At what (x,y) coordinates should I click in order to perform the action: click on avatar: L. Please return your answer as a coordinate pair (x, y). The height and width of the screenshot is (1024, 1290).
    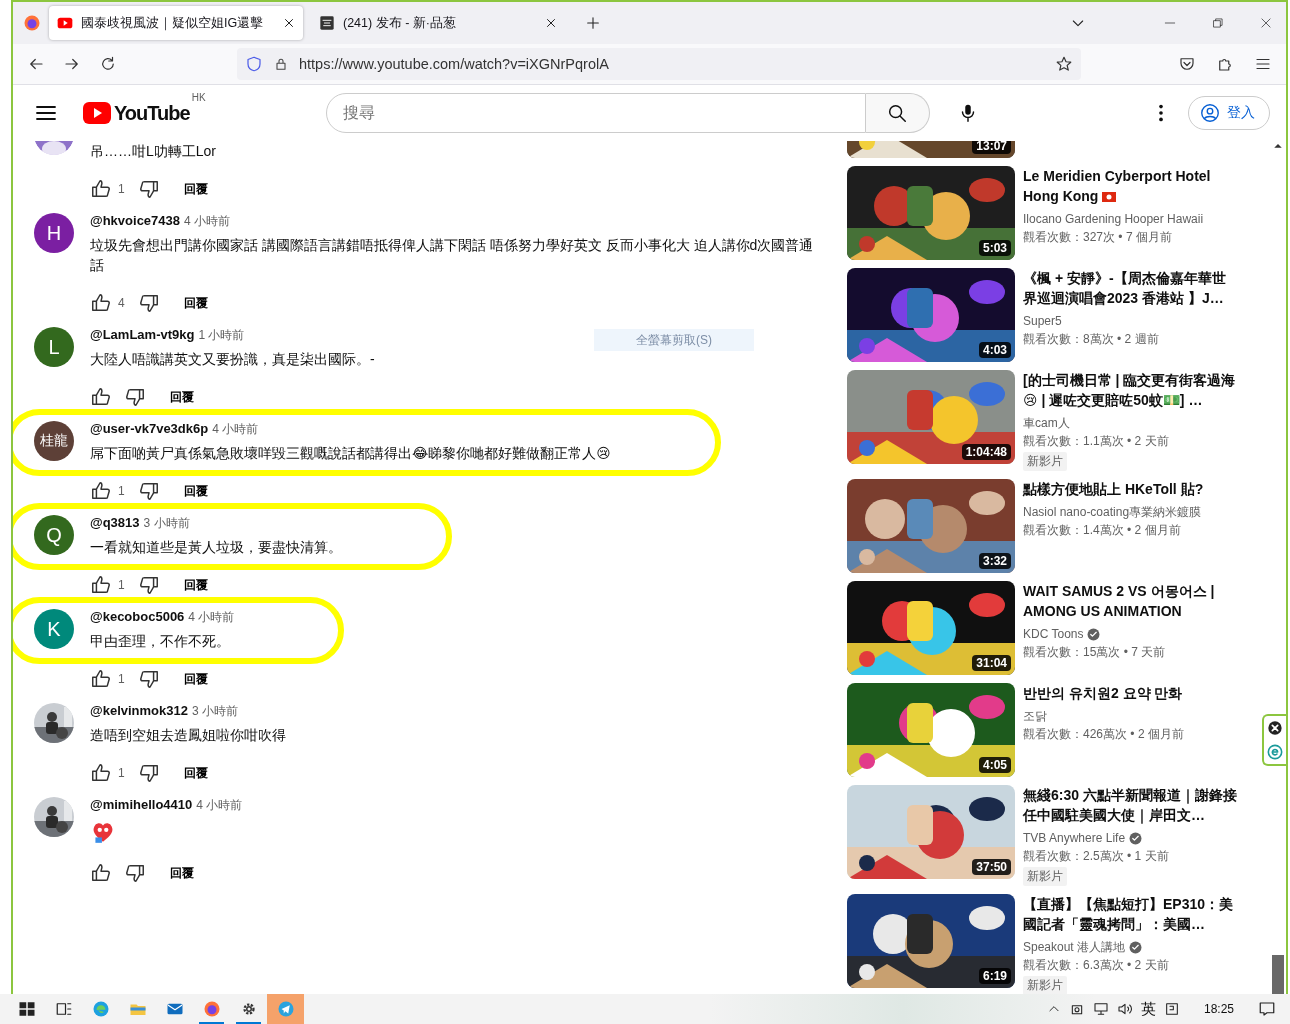
    Looking at the image, I should click on (54, 347).